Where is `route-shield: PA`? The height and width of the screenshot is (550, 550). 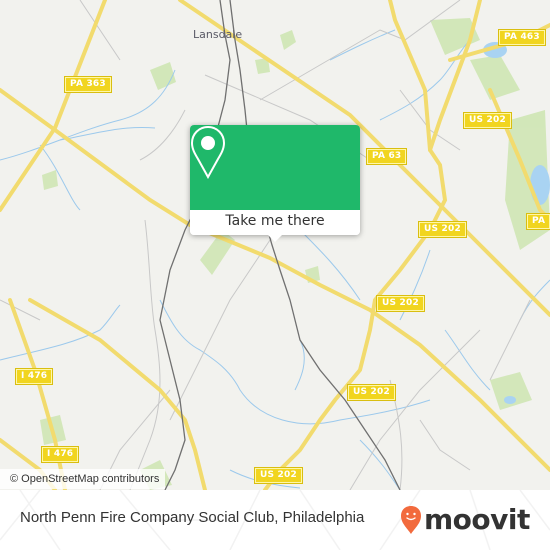 route-shield: PA is located at coordinates (537, 221).